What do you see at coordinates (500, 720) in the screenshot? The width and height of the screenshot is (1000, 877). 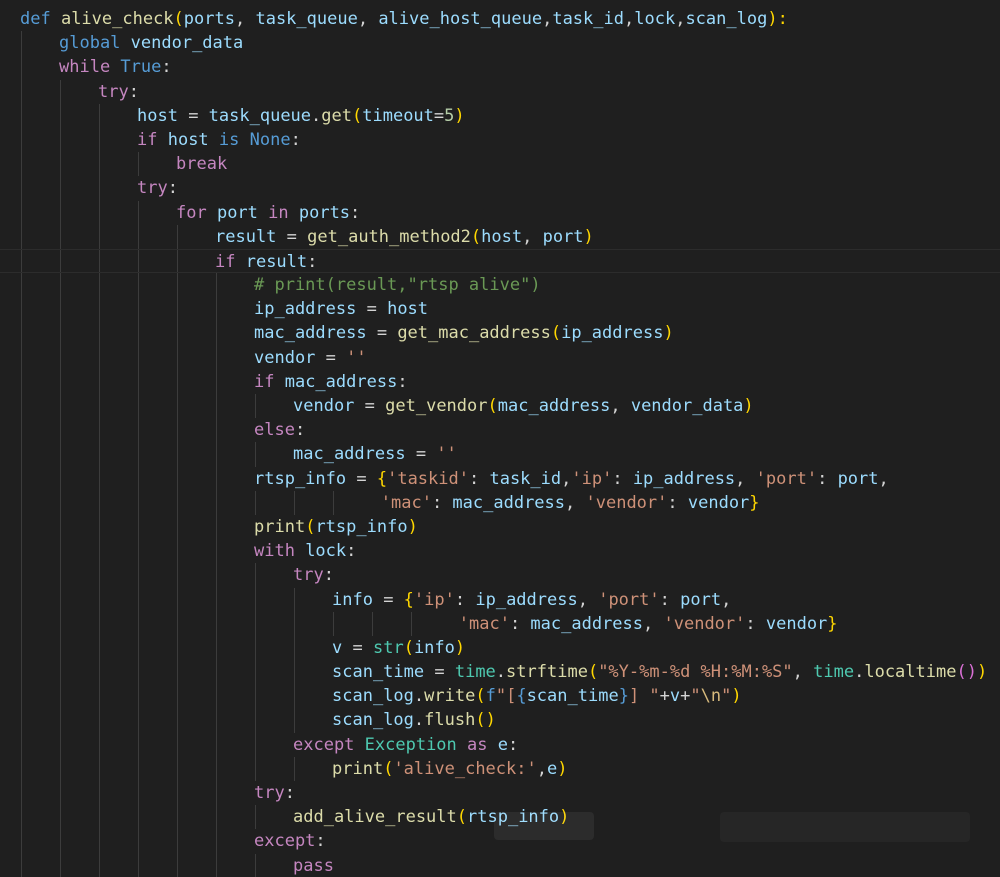 I see `code-line: scan_log.flush()` at bounding box center [500, 720].